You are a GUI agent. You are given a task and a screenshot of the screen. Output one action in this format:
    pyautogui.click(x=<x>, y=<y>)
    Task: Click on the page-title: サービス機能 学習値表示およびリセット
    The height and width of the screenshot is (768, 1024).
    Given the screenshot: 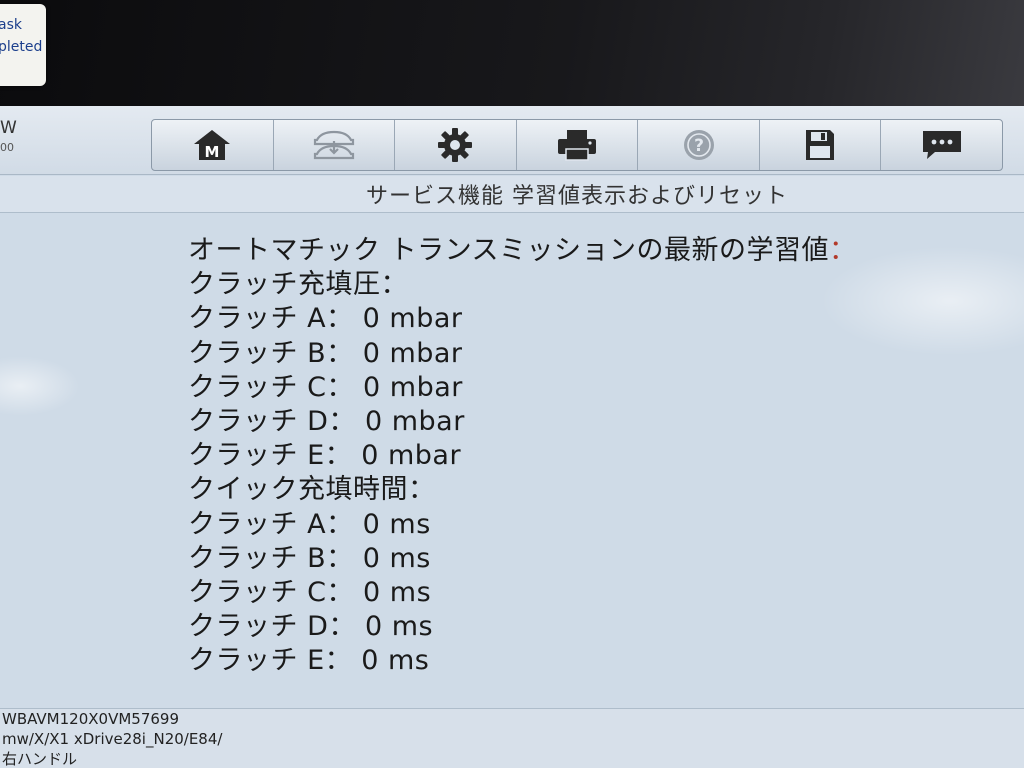 What is the action you would take?
    pyautogui.click(x=577, y=196)
    